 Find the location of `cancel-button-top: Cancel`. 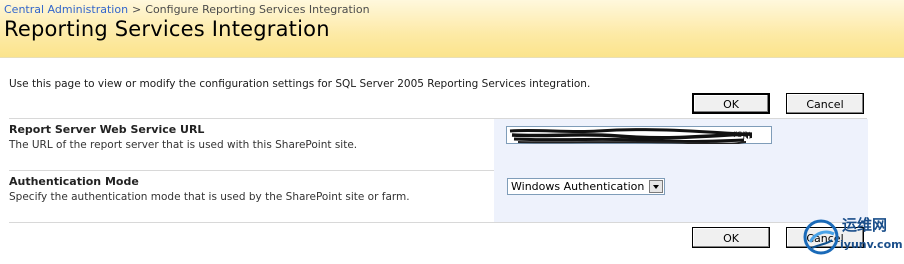

cancel-button-top: Cancel is located at coordinates (825, 103).